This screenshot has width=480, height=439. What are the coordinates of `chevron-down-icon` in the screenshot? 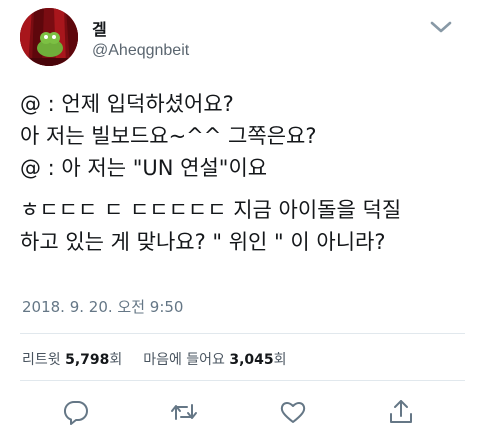 It's located at (441, 27).